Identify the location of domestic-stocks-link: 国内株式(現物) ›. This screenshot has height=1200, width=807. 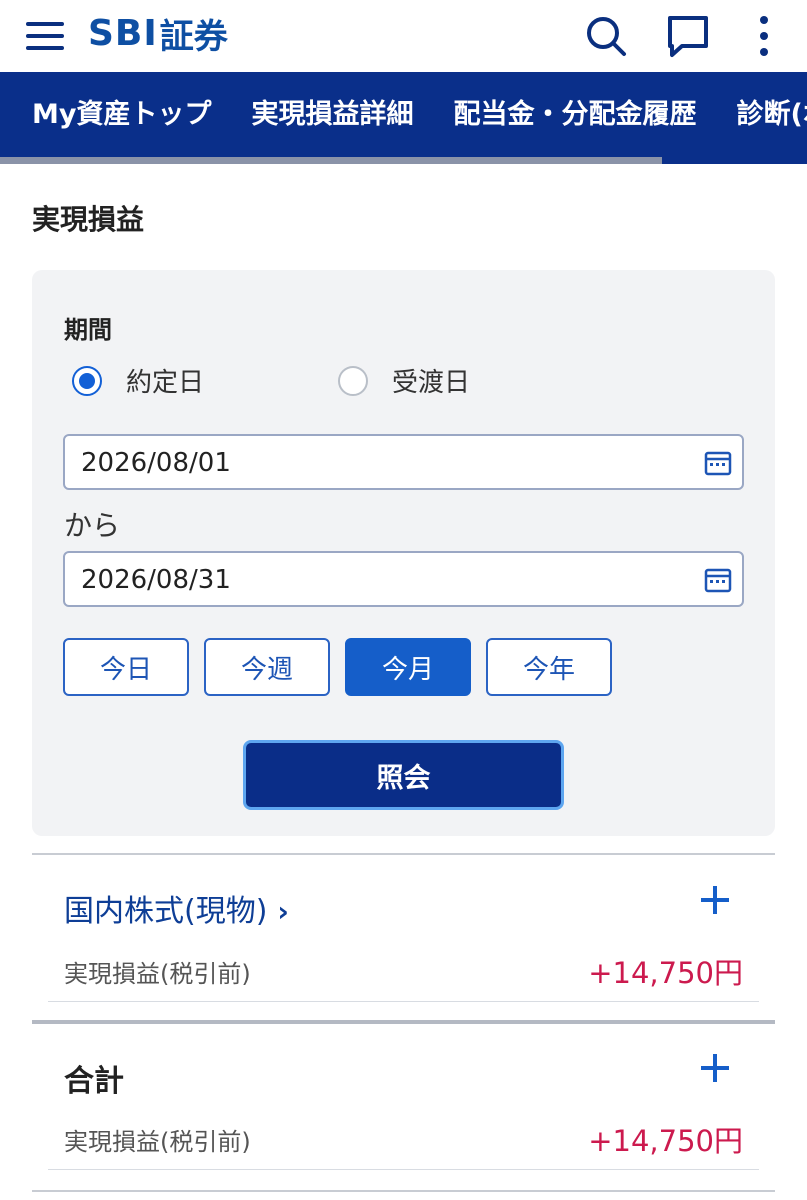
(176, 908).